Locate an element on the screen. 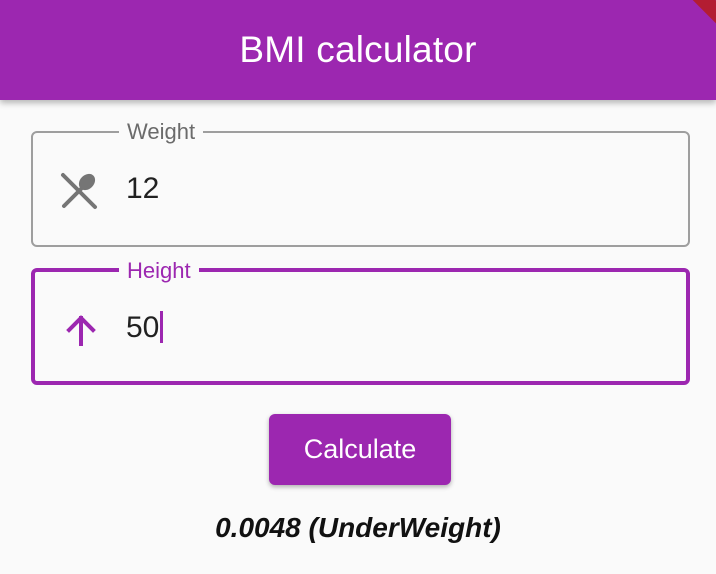 Image resolution: width=716 pixels, height=574 pixels. app-title: BMI calculator is located at coordinates (358, 49).